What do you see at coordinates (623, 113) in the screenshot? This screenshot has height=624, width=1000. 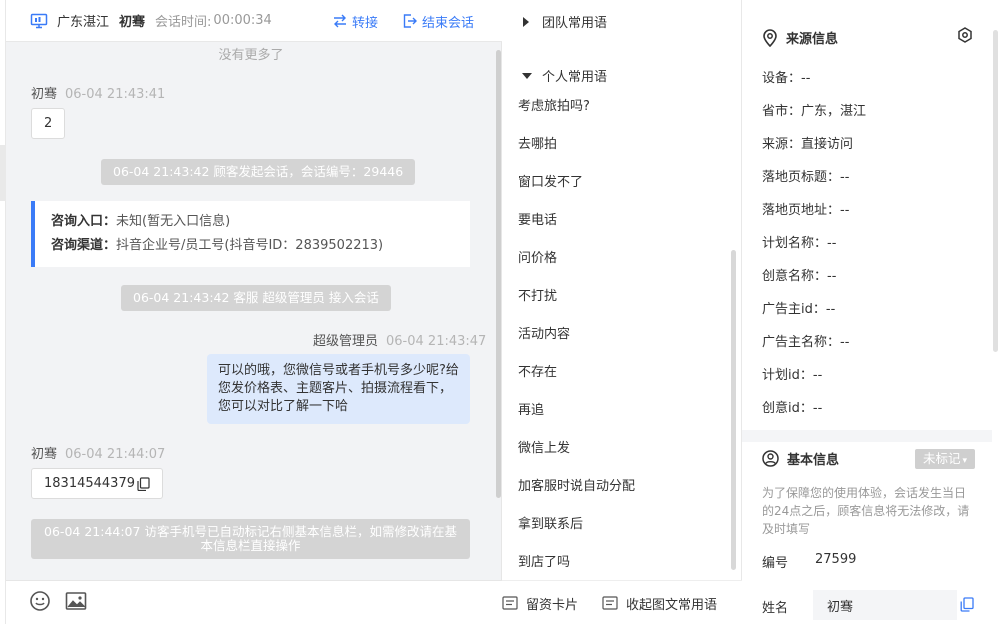 I see `phrase-item: 考虑旅拍吗?` at bounding box center [623, 113].